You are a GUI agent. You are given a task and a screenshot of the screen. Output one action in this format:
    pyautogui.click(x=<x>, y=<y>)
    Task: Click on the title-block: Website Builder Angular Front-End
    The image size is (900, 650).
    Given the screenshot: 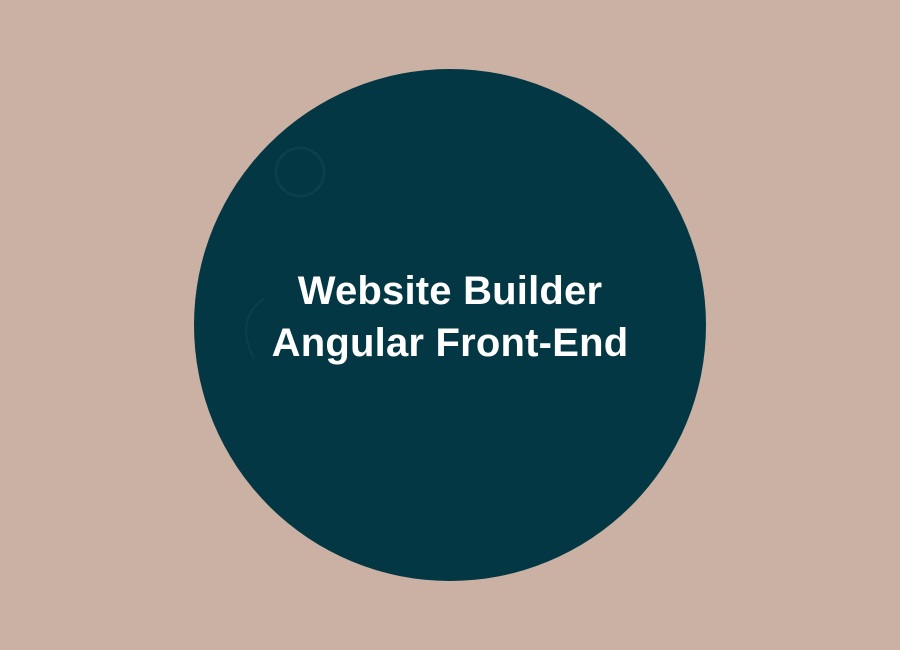 What is the action you would take?
    pyautogui.click(x=450, y=317)
    